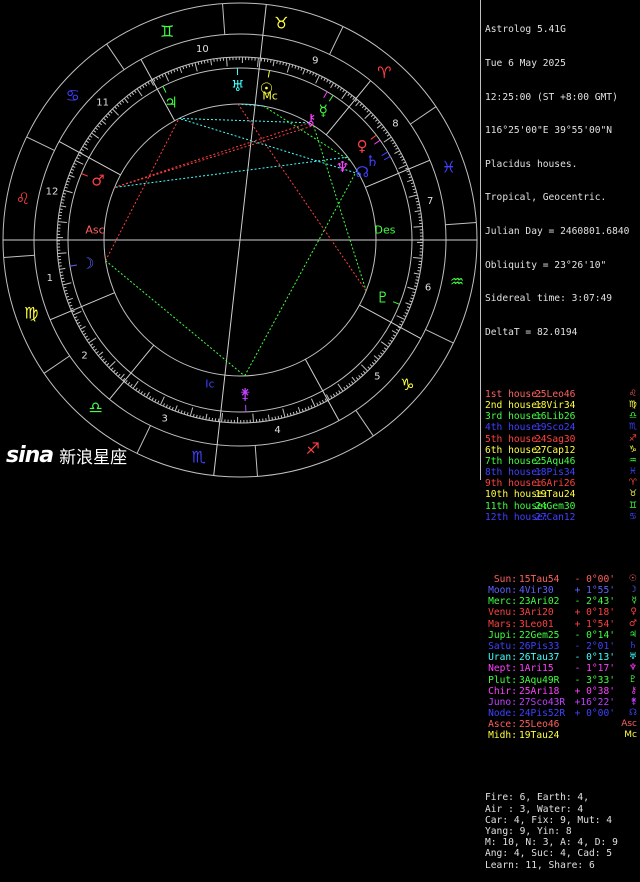 This screenshot has height=882, width=640. What do you see at coordinates (562, 579) in the screenshot?
I see `planet-row: Sun:15Tau54- 0°00'☉` at bounding box center [562, 579].